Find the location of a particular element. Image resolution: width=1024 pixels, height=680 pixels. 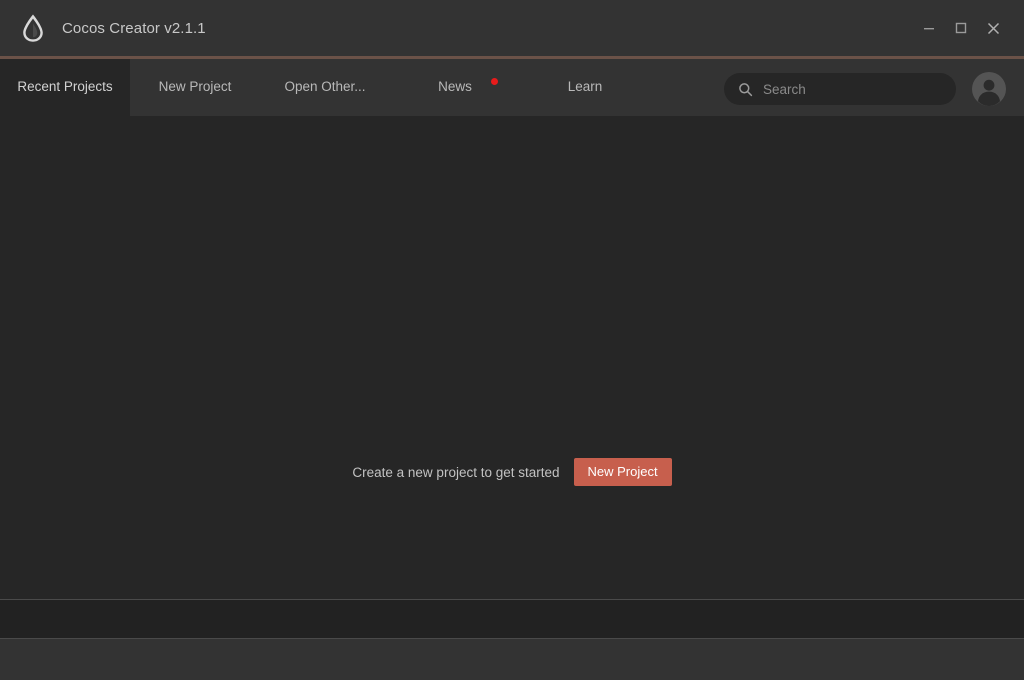

new-project-button: New Project is located at coordinates (622, 472).